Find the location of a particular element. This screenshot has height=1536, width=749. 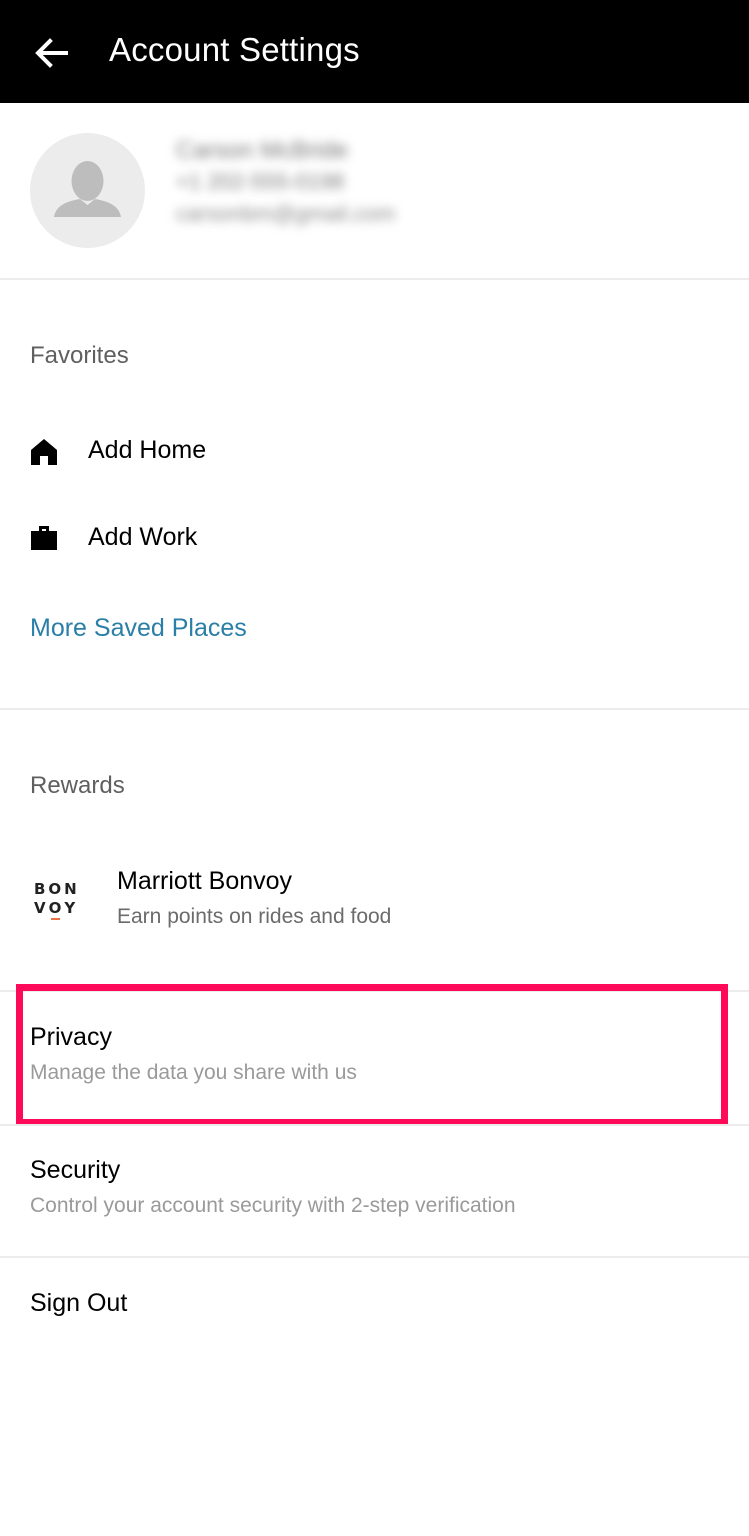

privacy-subtitle: Manage the data you share with us is located at coordinates (193, 1072).